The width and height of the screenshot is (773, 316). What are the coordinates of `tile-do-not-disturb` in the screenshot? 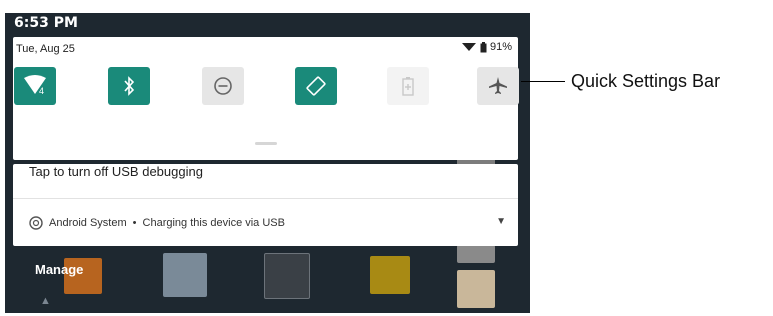 It's located at (223, 86).